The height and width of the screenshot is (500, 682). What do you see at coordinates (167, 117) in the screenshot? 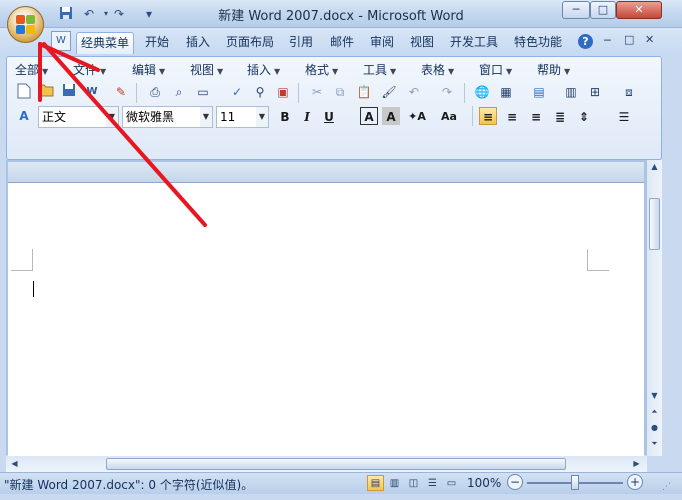
I see `font-combobox: 微软雅黑 ▼` at bounding box center [167, 117].